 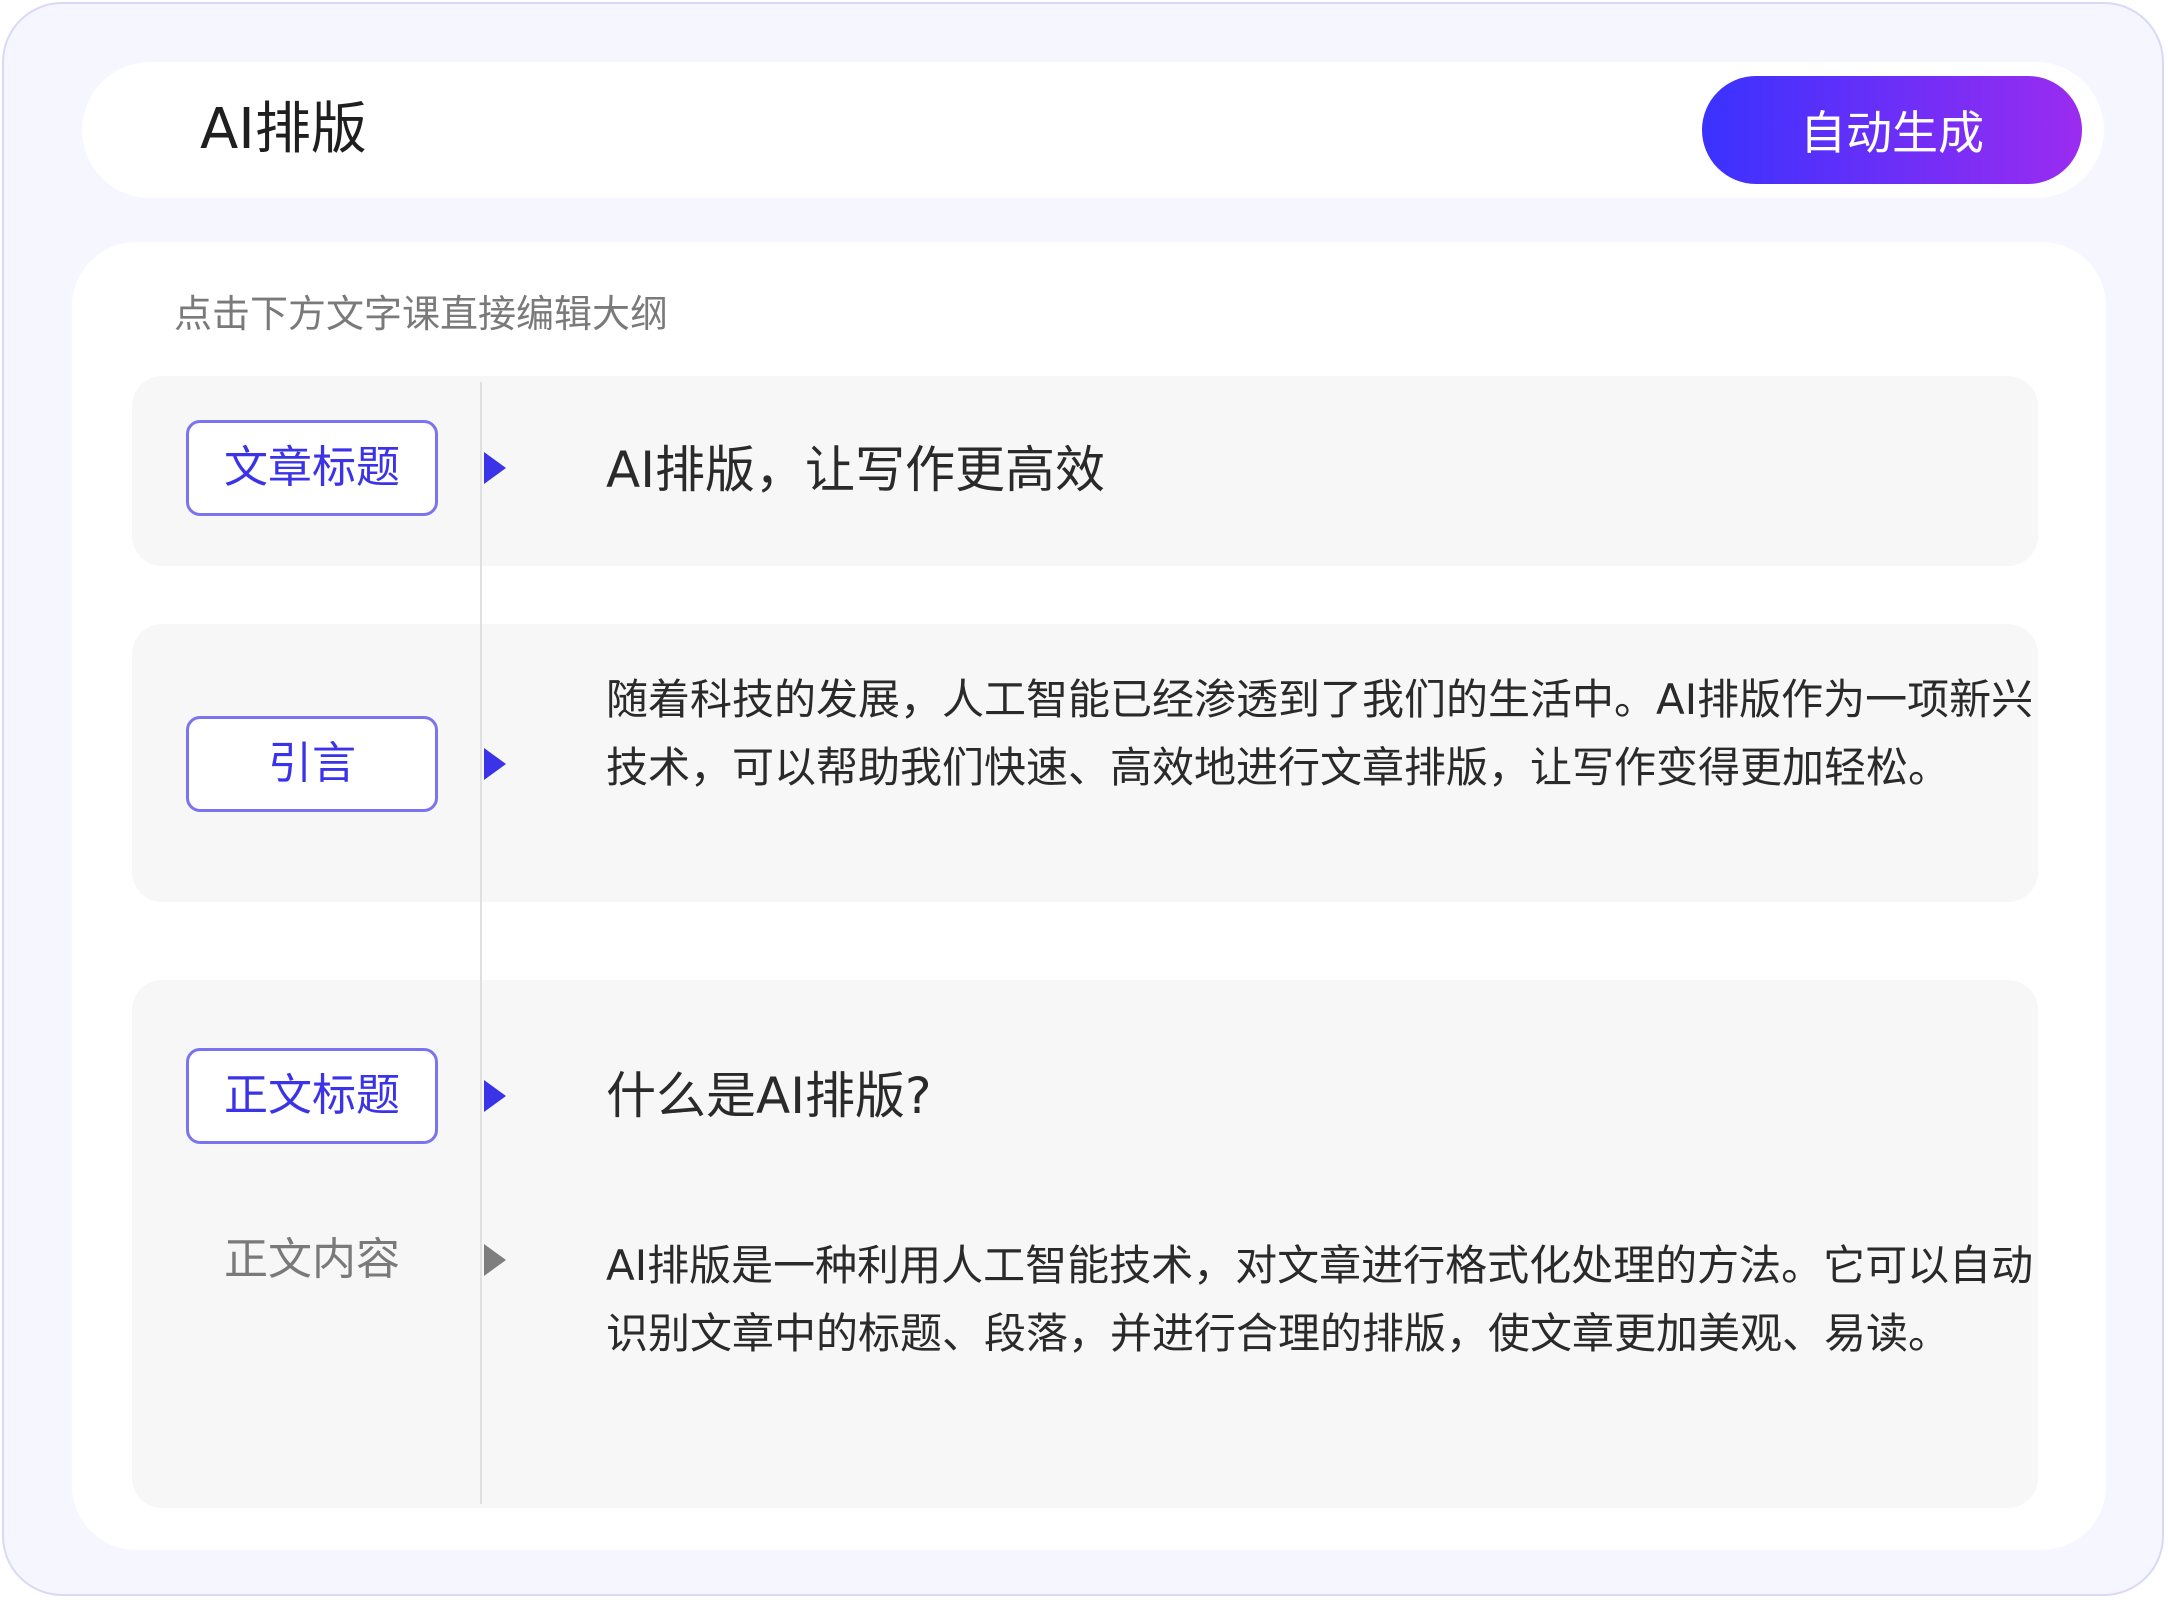 I want to click on body-title-text: 什么是AI排版?, so click(x=1326, y=1096).